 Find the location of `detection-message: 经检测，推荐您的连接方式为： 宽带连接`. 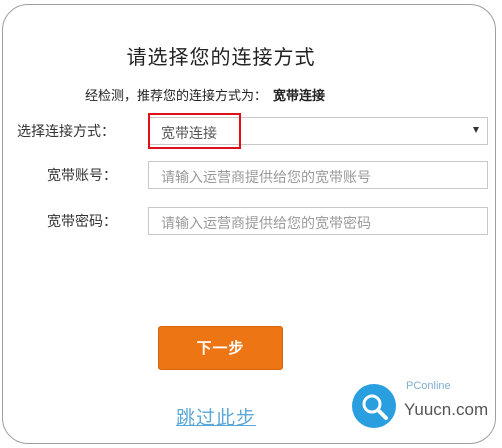

detection-message: 经检测，推荐您的连接方式为： 宽带连接 is located at coordinates (205, 94).